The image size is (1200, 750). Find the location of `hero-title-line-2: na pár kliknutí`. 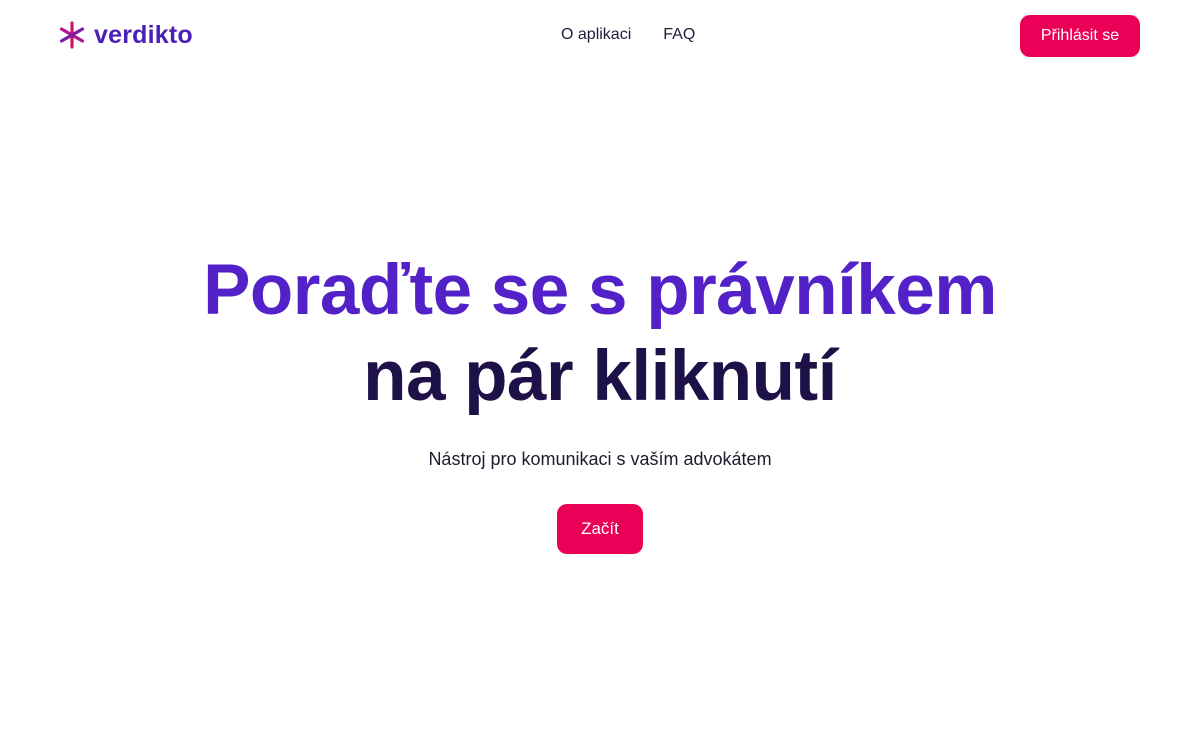

hero-title-line-2: na pár kliknutí is located at coordinates (600, 376).